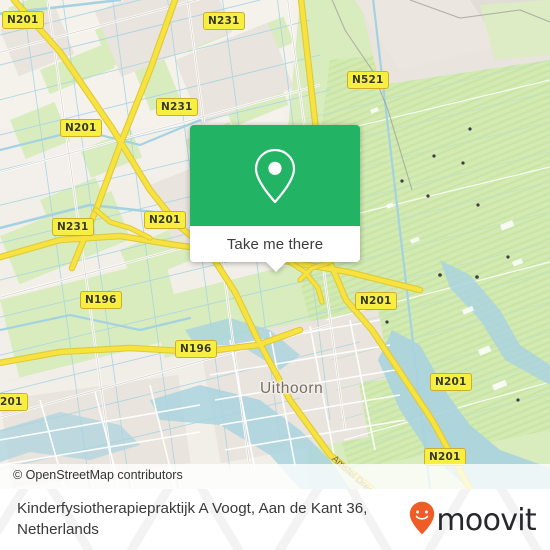 Image resolution: width=550 pixels, height=550 pixels. I want to click on location-popup: Take me there, so click(275, 198).